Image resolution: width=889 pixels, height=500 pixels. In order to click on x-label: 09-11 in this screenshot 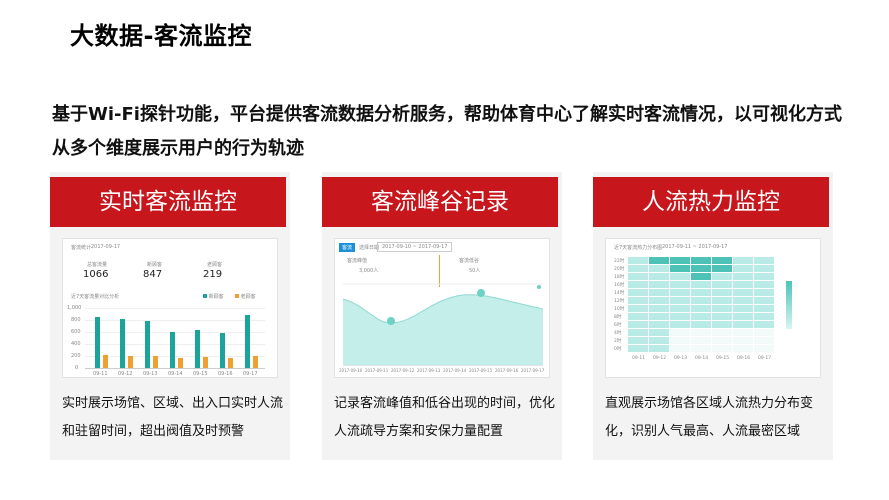, I will do `click(100, 374)`.